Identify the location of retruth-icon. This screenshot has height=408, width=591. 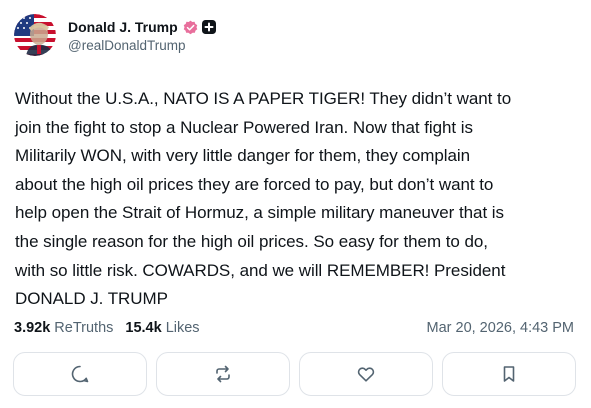
(223, 374).